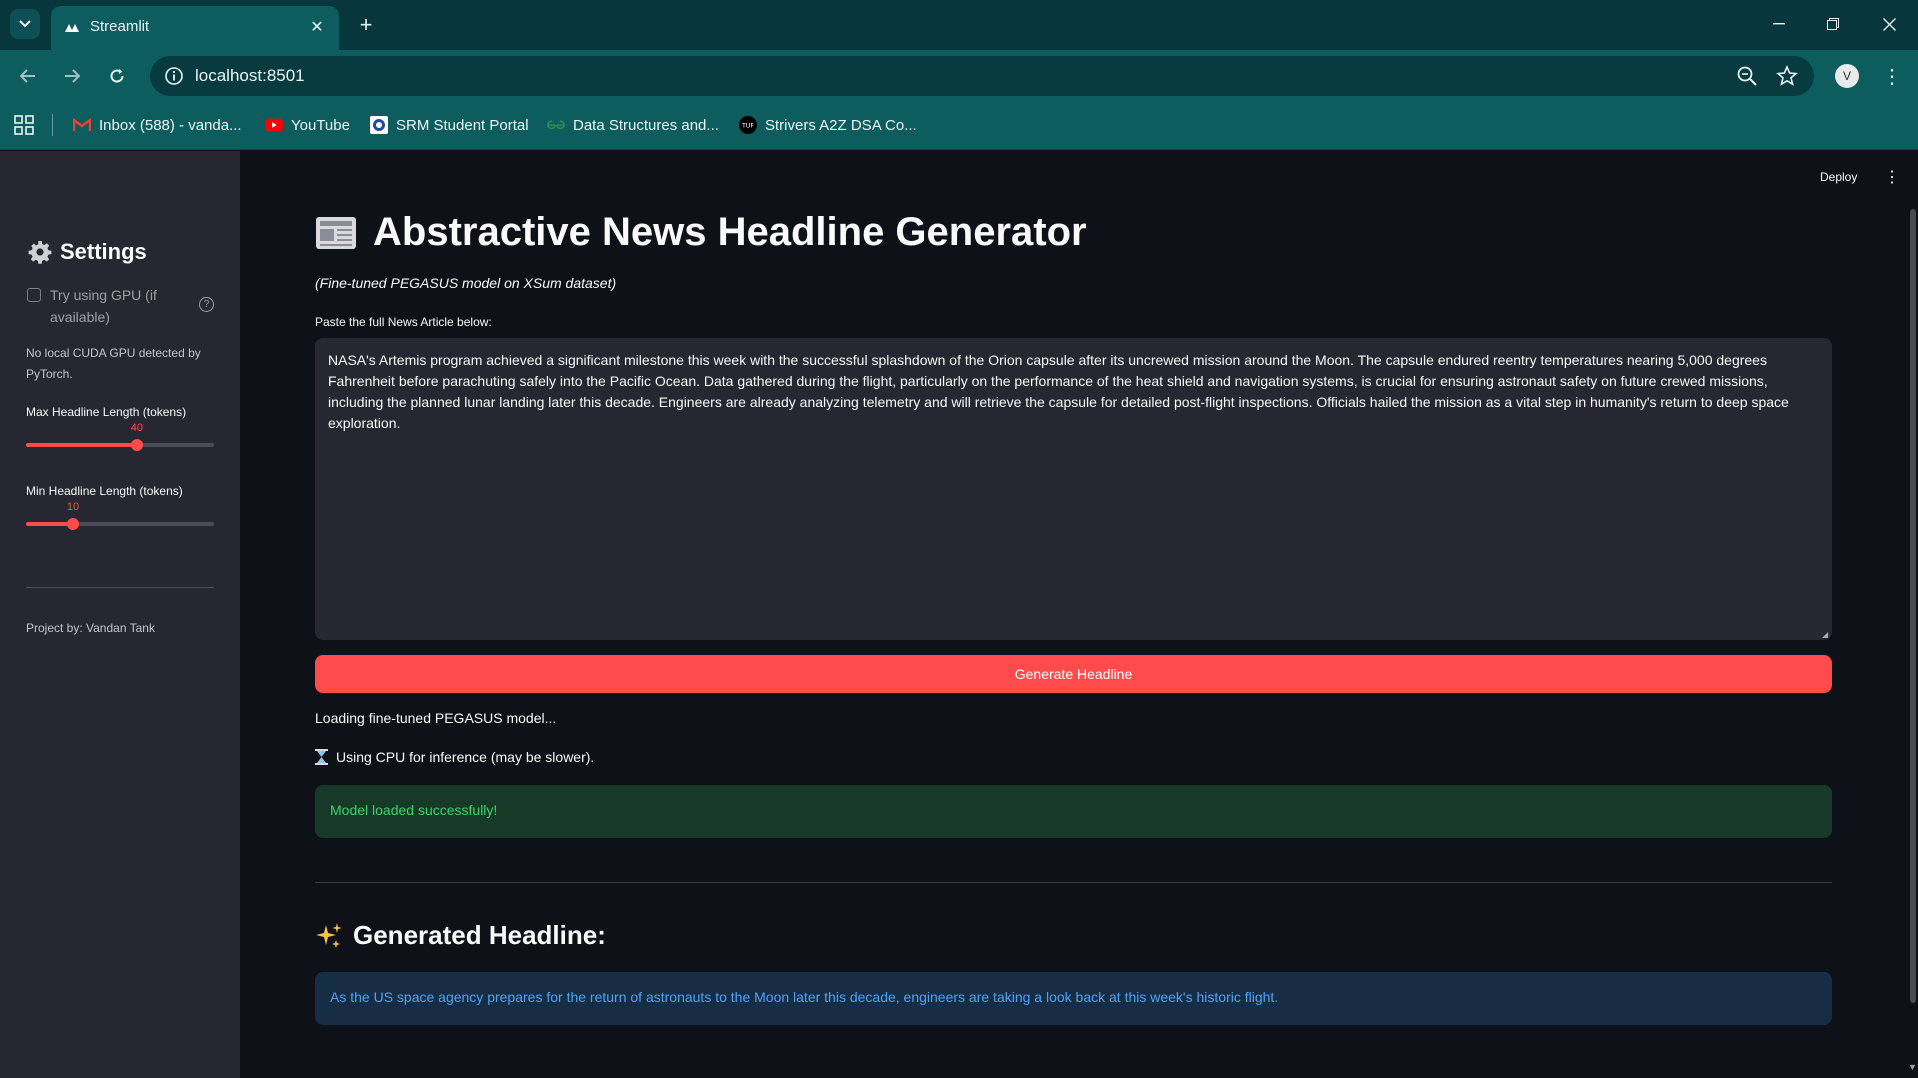 The image size is (1918, 1078). I want to click on success-alert: Model loaded successfully!, so click(1073, 811).